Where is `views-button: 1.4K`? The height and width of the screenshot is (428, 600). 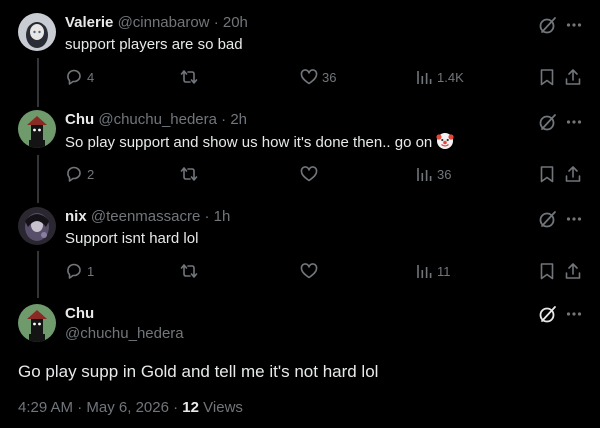
views-button: 1.4K is located at coordinates (439, 77).